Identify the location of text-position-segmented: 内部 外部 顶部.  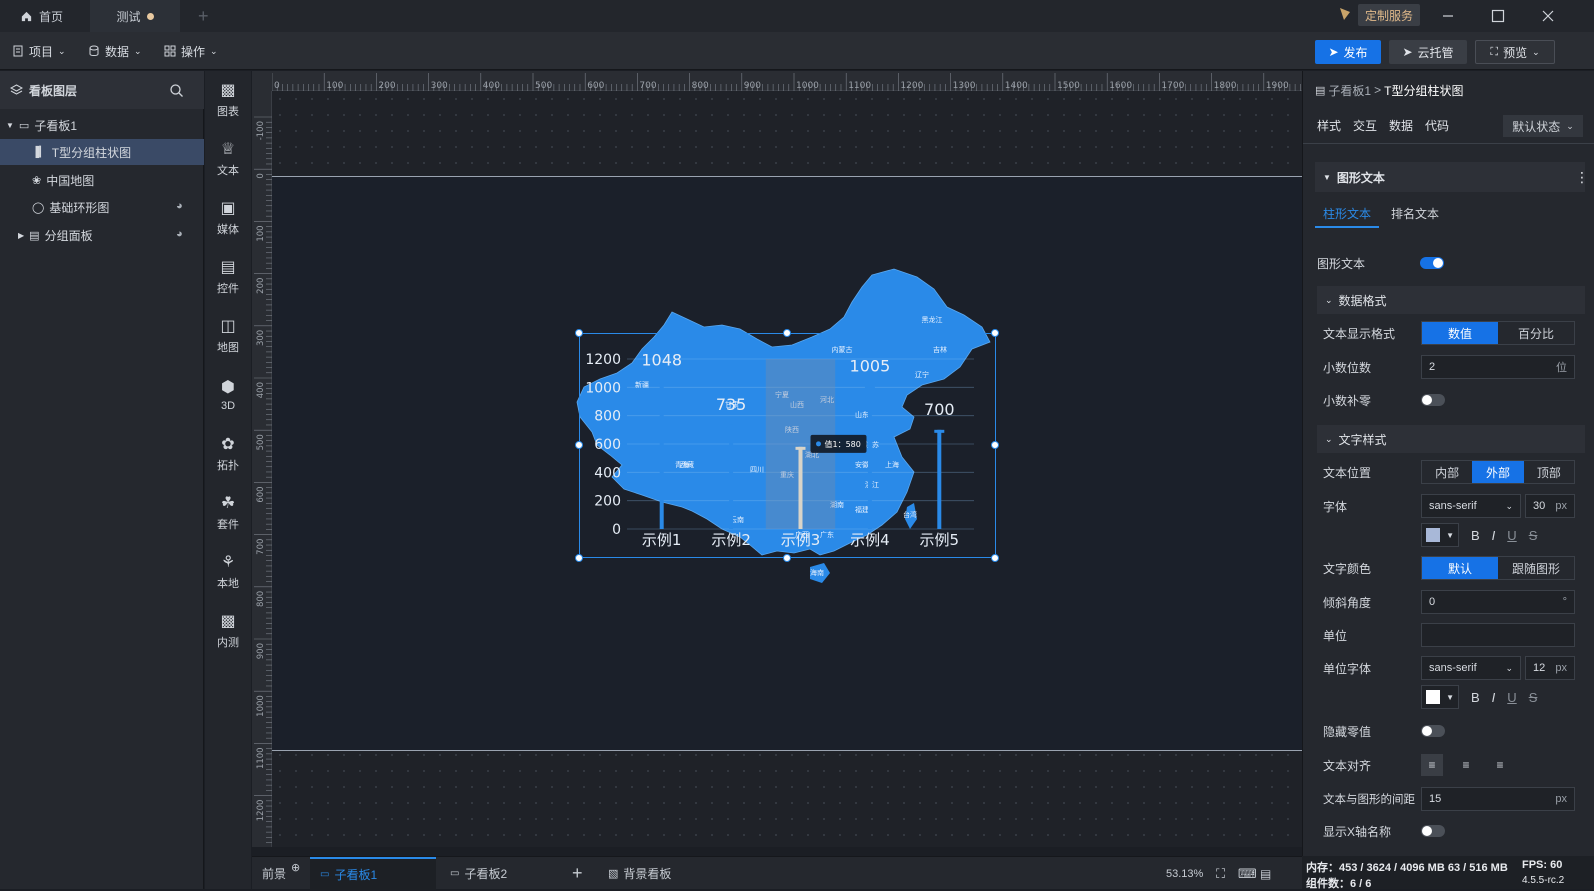
(1498, 472).